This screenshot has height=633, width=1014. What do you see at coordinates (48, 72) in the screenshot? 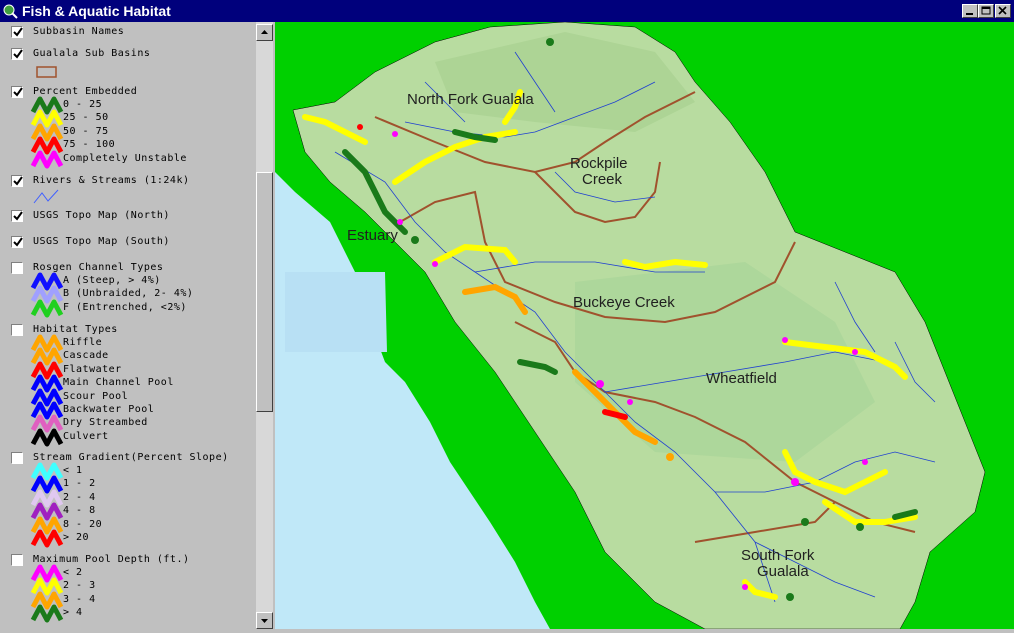
I see `subbasin-polygon-symbol` at bounding box center [48, 72].